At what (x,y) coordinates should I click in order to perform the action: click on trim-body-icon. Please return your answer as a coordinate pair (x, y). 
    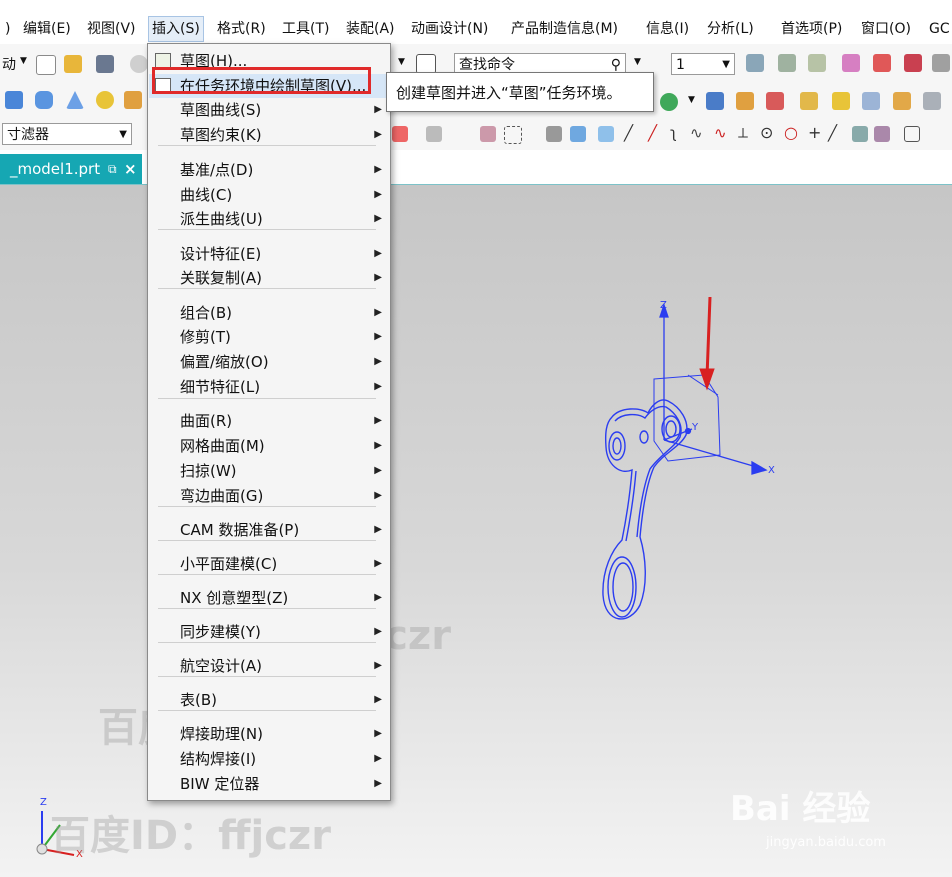
    Looking at the image, I should click on (902, 101).